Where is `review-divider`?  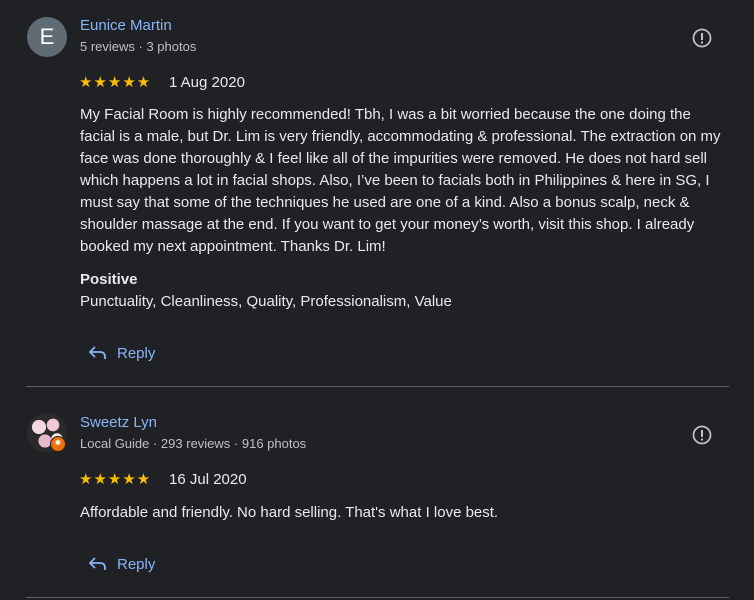 review-divider is located at coordinates (377, 597).